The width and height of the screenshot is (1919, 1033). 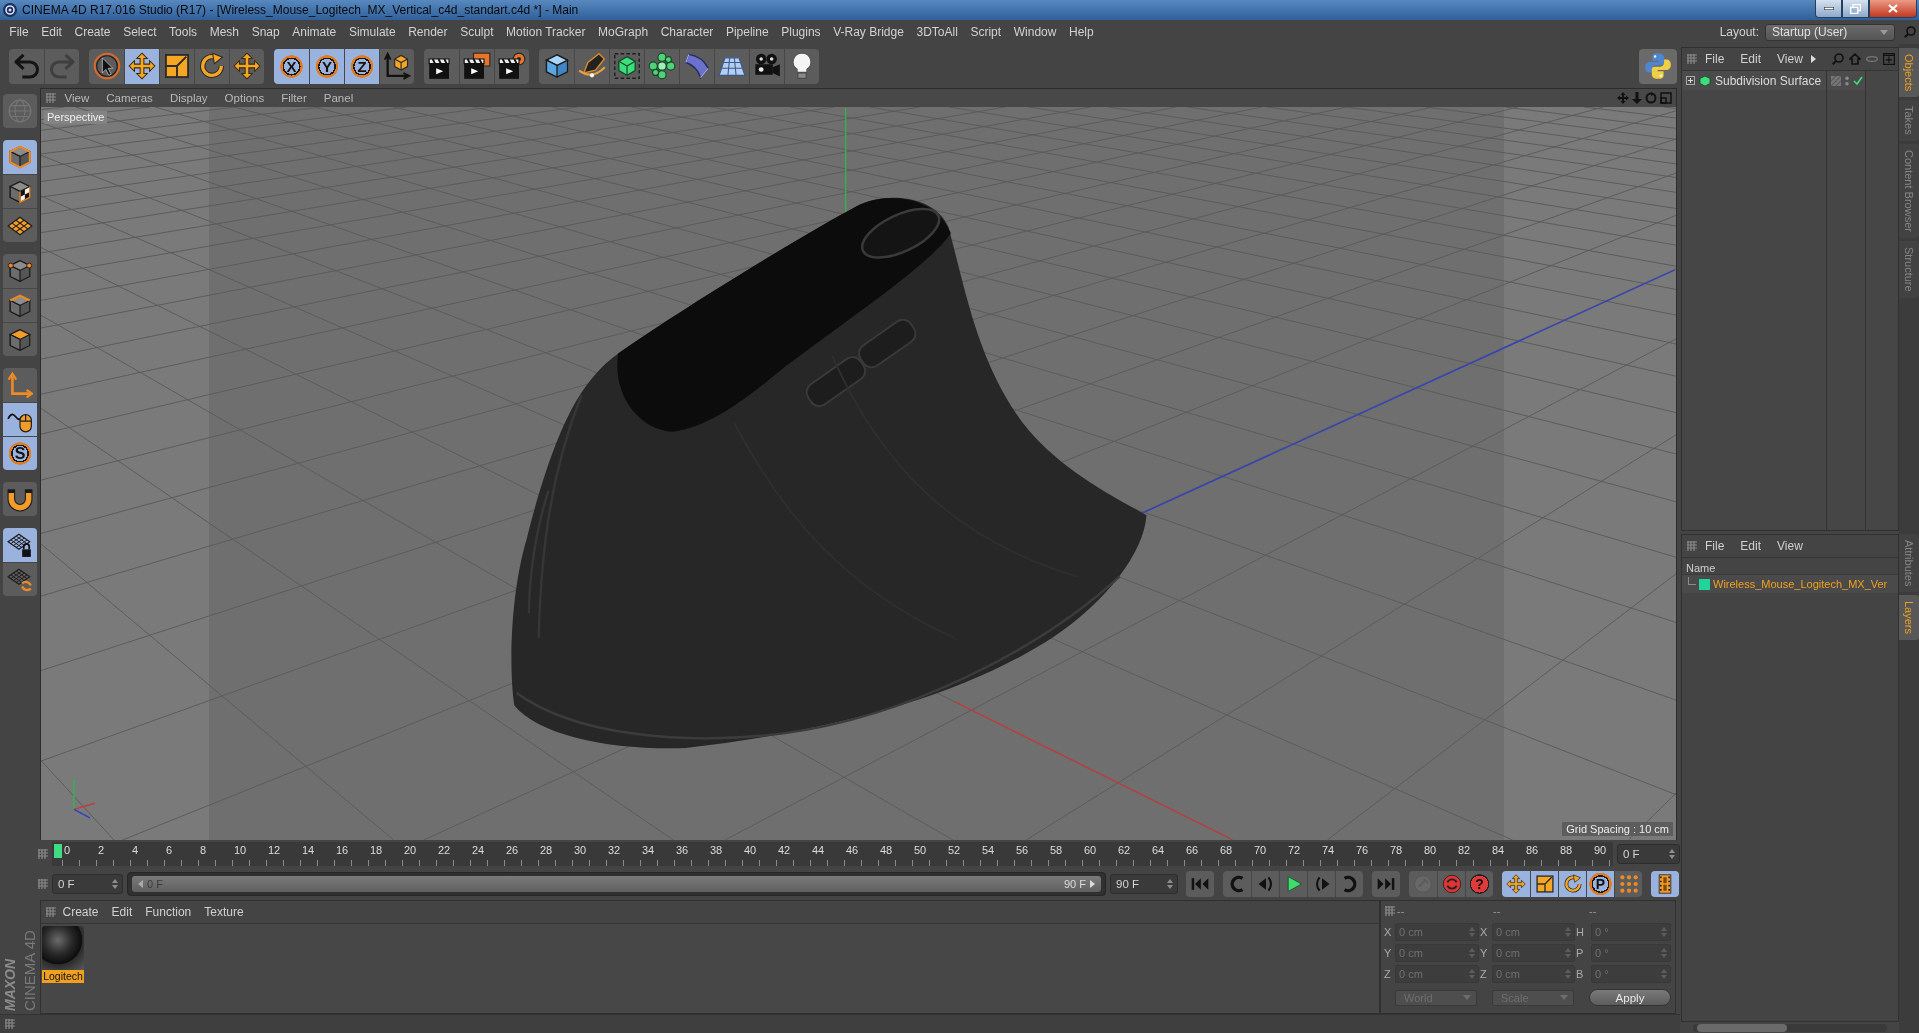 What do you see at coordinates (1704, 584) in the screenshot?
I see `layer-color-swatch` at bounding box center [1704, 584].